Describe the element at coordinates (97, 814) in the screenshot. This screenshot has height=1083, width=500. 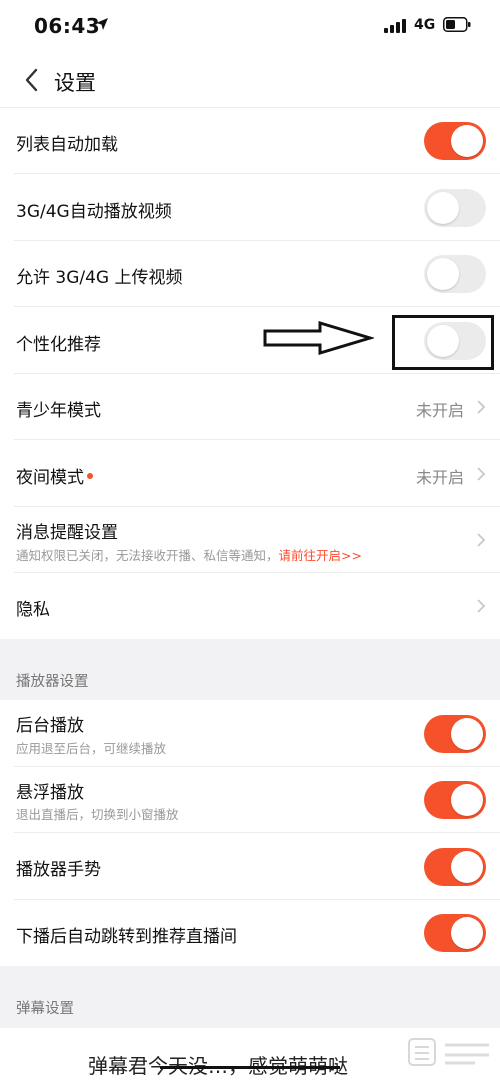
I see `setting-subtitle: 退出直播后，切换到小窗播放` at that location.